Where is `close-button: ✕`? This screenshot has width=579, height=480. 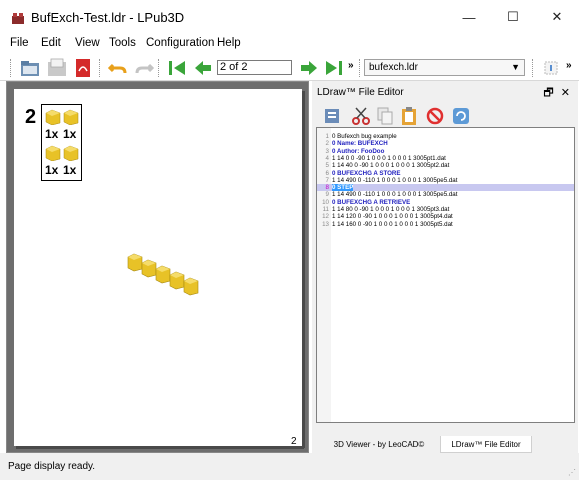
close-button: ✕ is located at coordinates (557, 17).